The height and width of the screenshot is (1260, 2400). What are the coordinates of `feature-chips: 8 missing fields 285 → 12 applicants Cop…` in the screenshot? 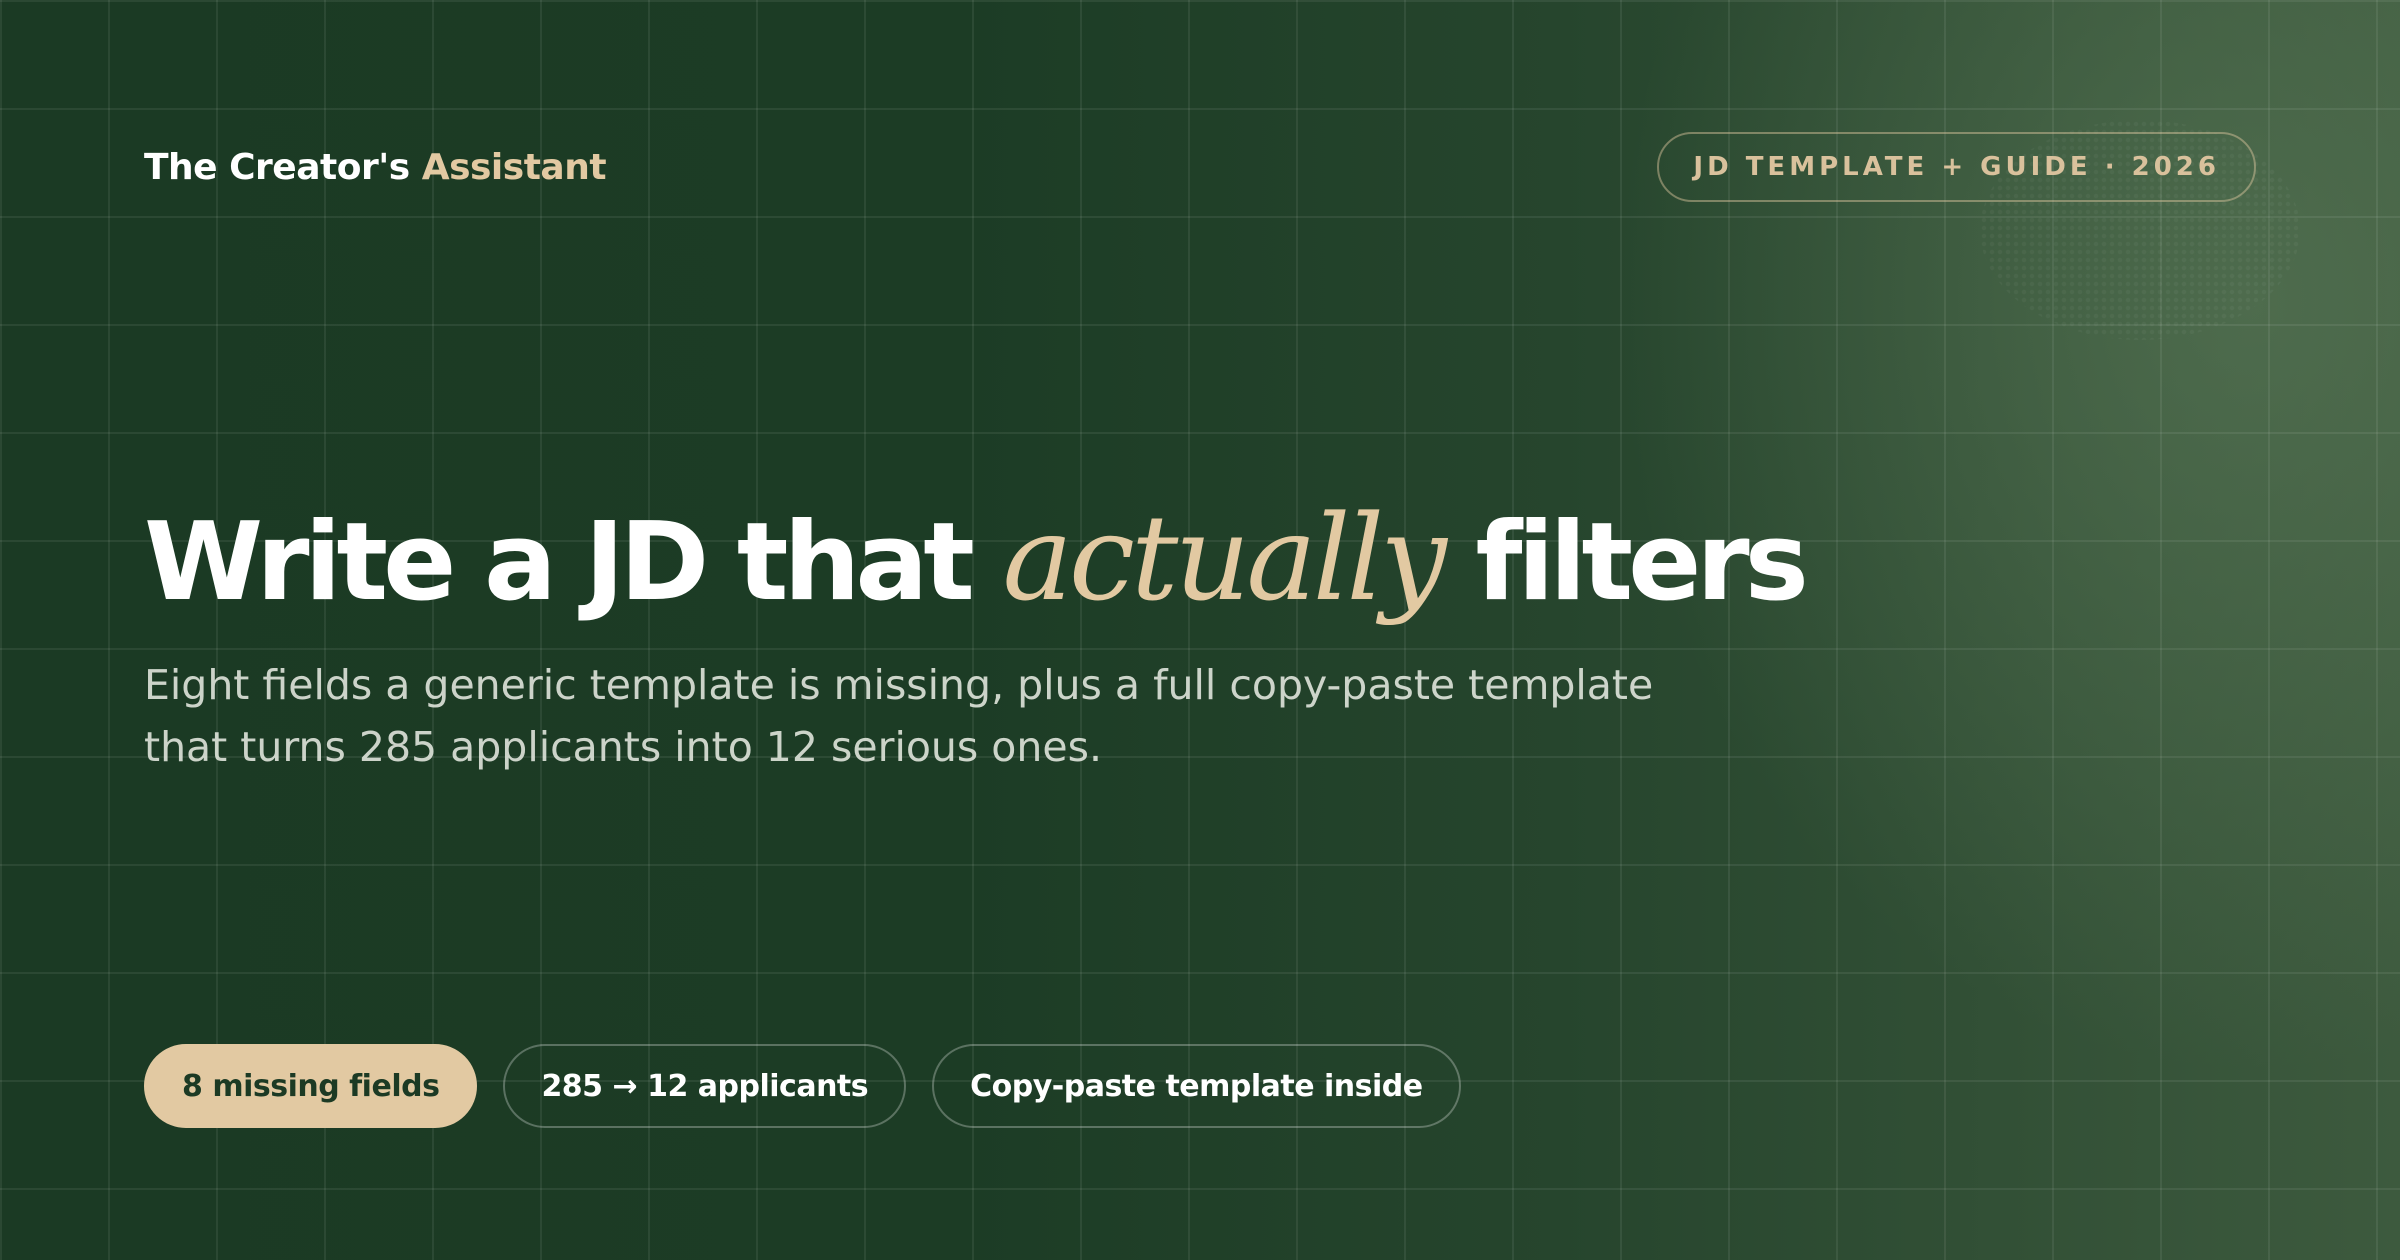 It's located at (802, 1086).